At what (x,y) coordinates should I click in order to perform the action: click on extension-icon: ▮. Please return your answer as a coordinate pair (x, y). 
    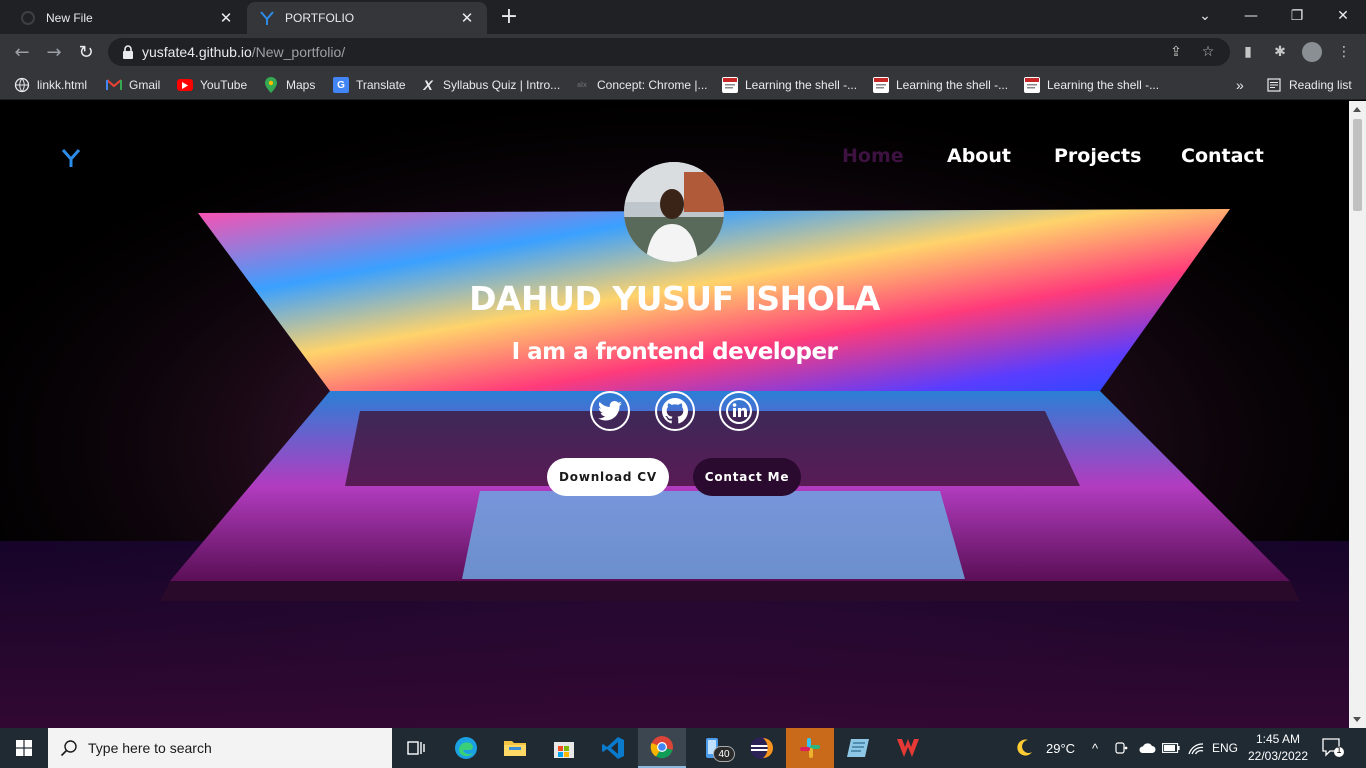
    Looking at the image, I should click on (1248, 52).